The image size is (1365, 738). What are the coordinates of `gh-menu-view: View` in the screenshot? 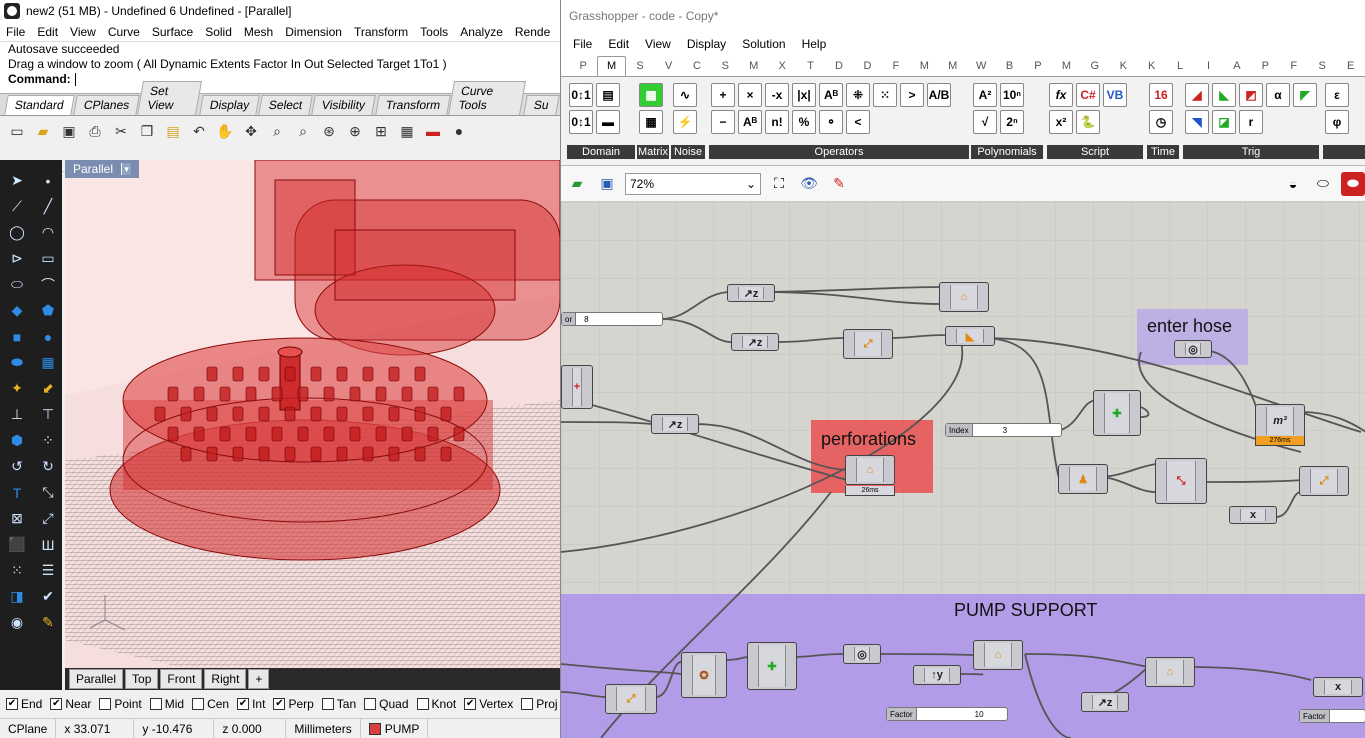 It's located at (658, 44).